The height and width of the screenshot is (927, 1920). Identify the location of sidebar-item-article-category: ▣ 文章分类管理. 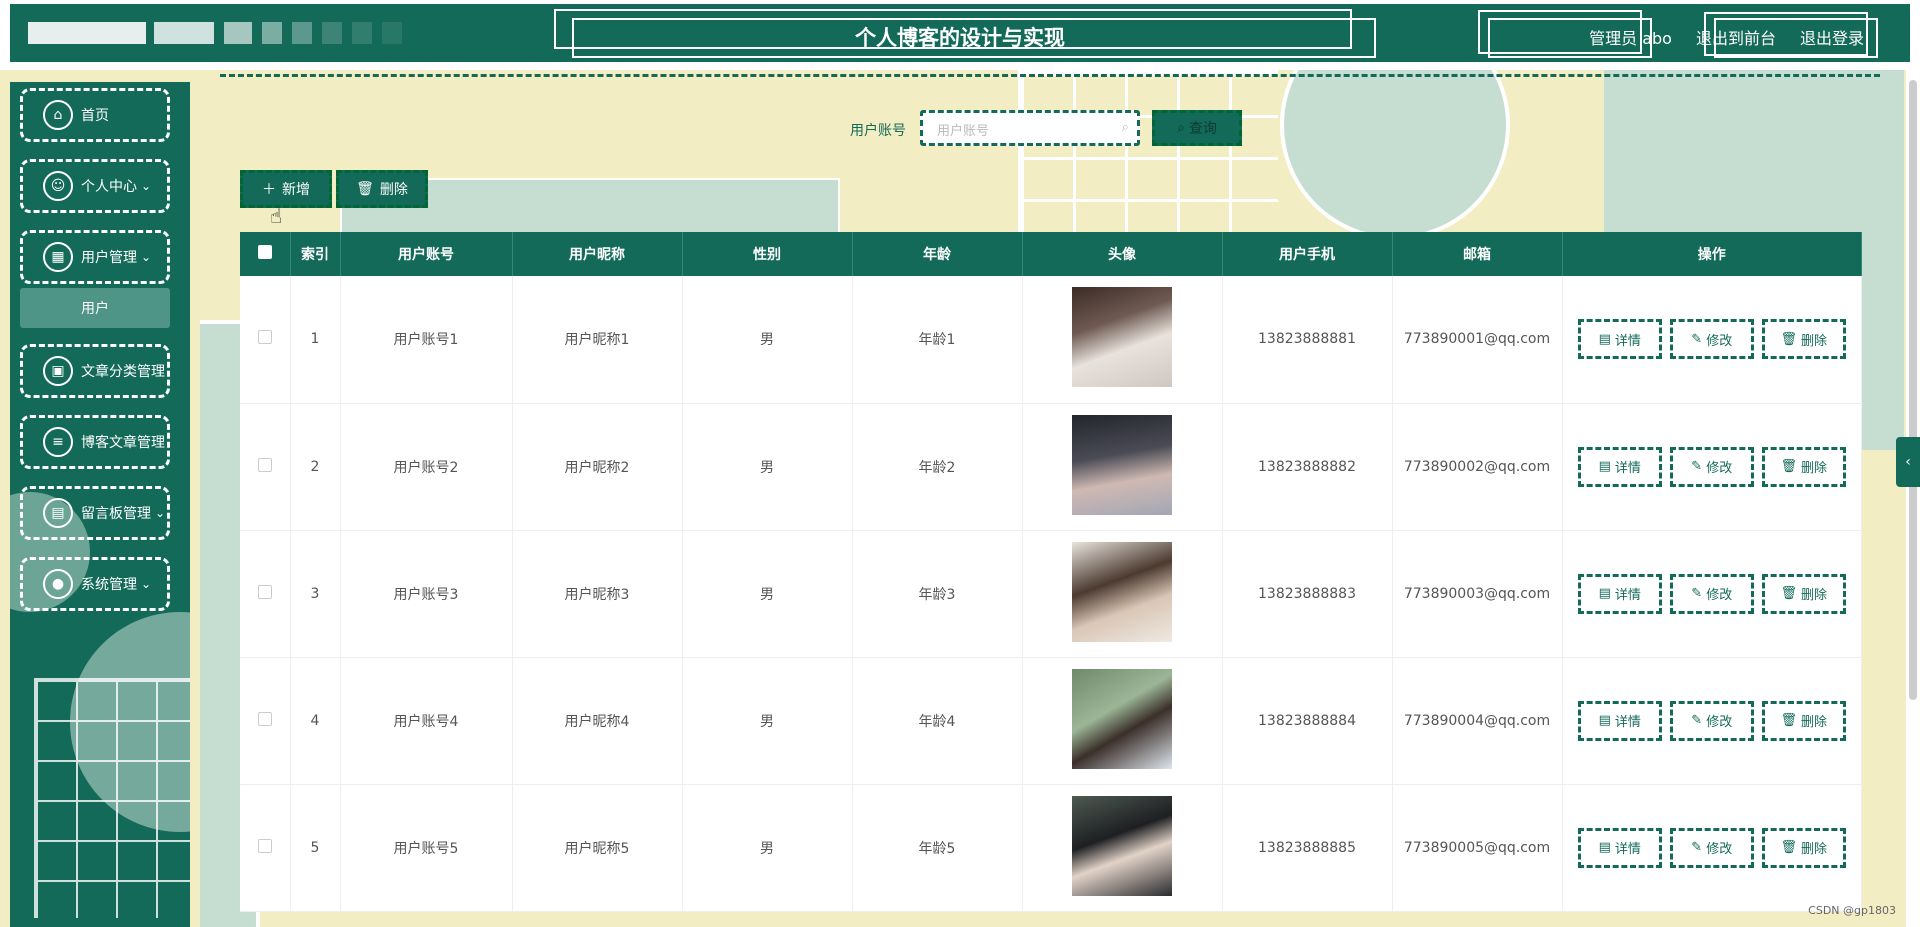
(95, 371).